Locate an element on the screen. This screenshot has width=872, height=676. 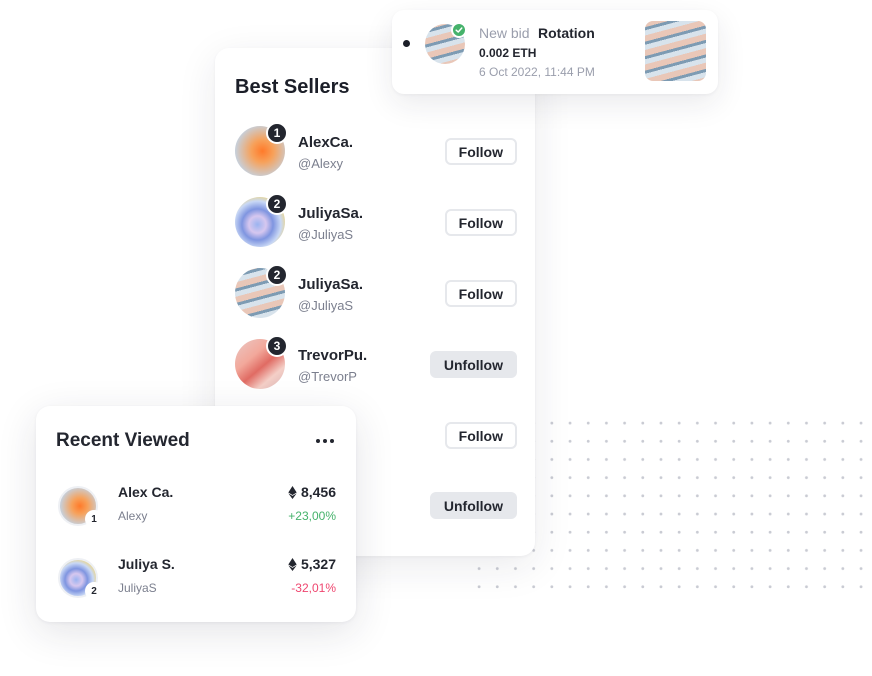
seller-handle: @Alexy is located at coordinates (320, 163).